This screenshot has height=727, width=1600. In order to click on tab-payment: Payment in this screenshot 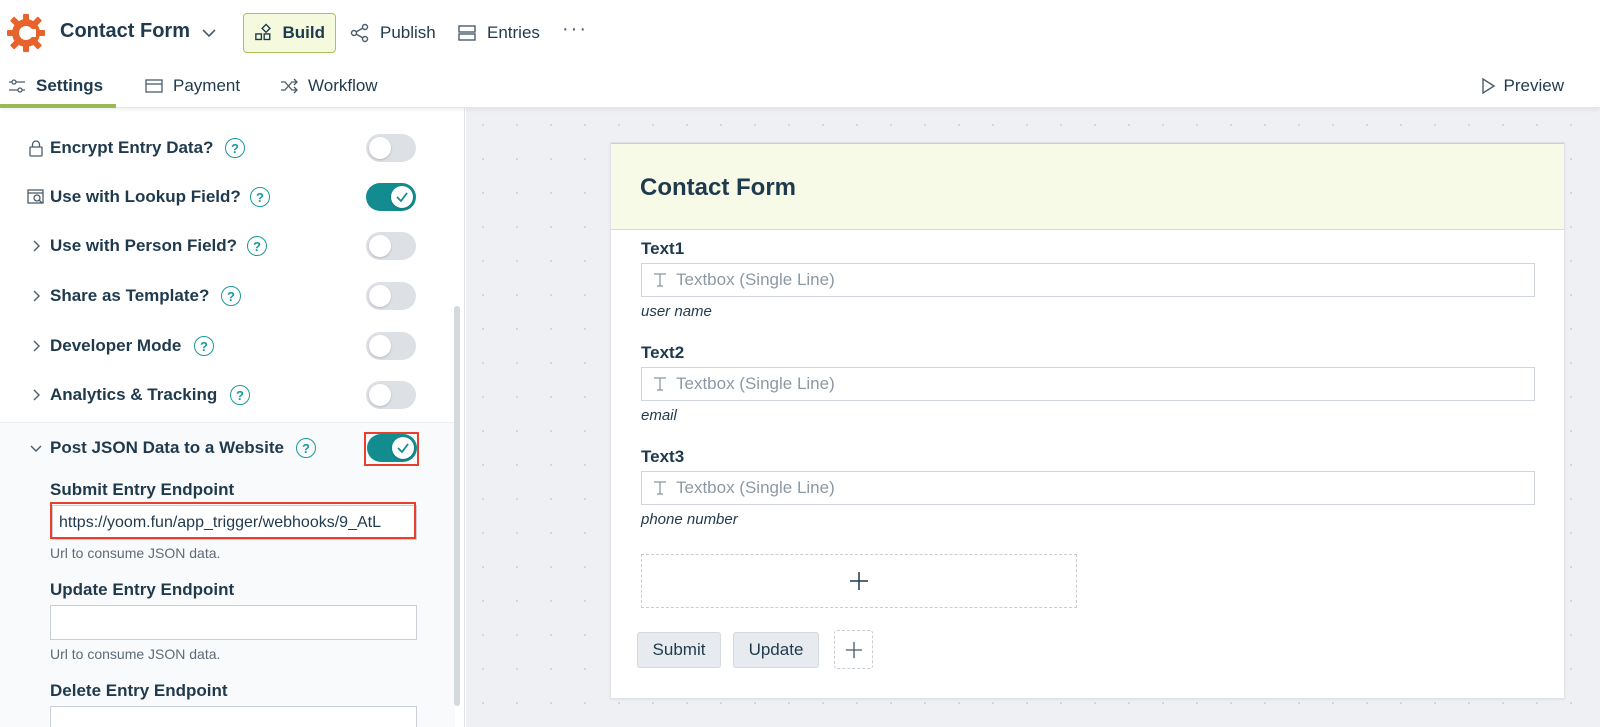, I will do `click(192, 86)`.